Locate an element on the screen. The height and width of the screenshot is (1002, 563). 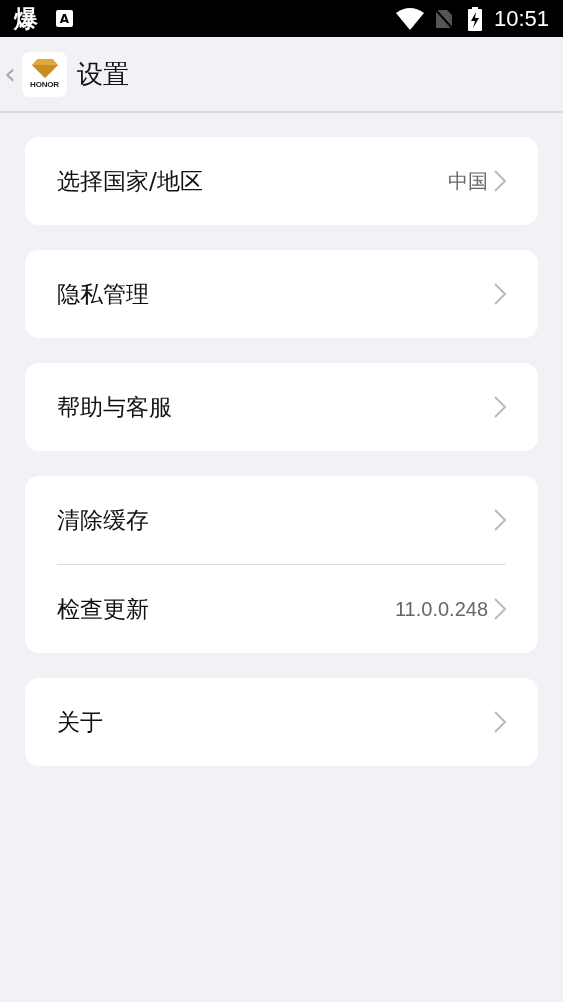
clock-time: 10:51 is located at coordinates (521, 18).